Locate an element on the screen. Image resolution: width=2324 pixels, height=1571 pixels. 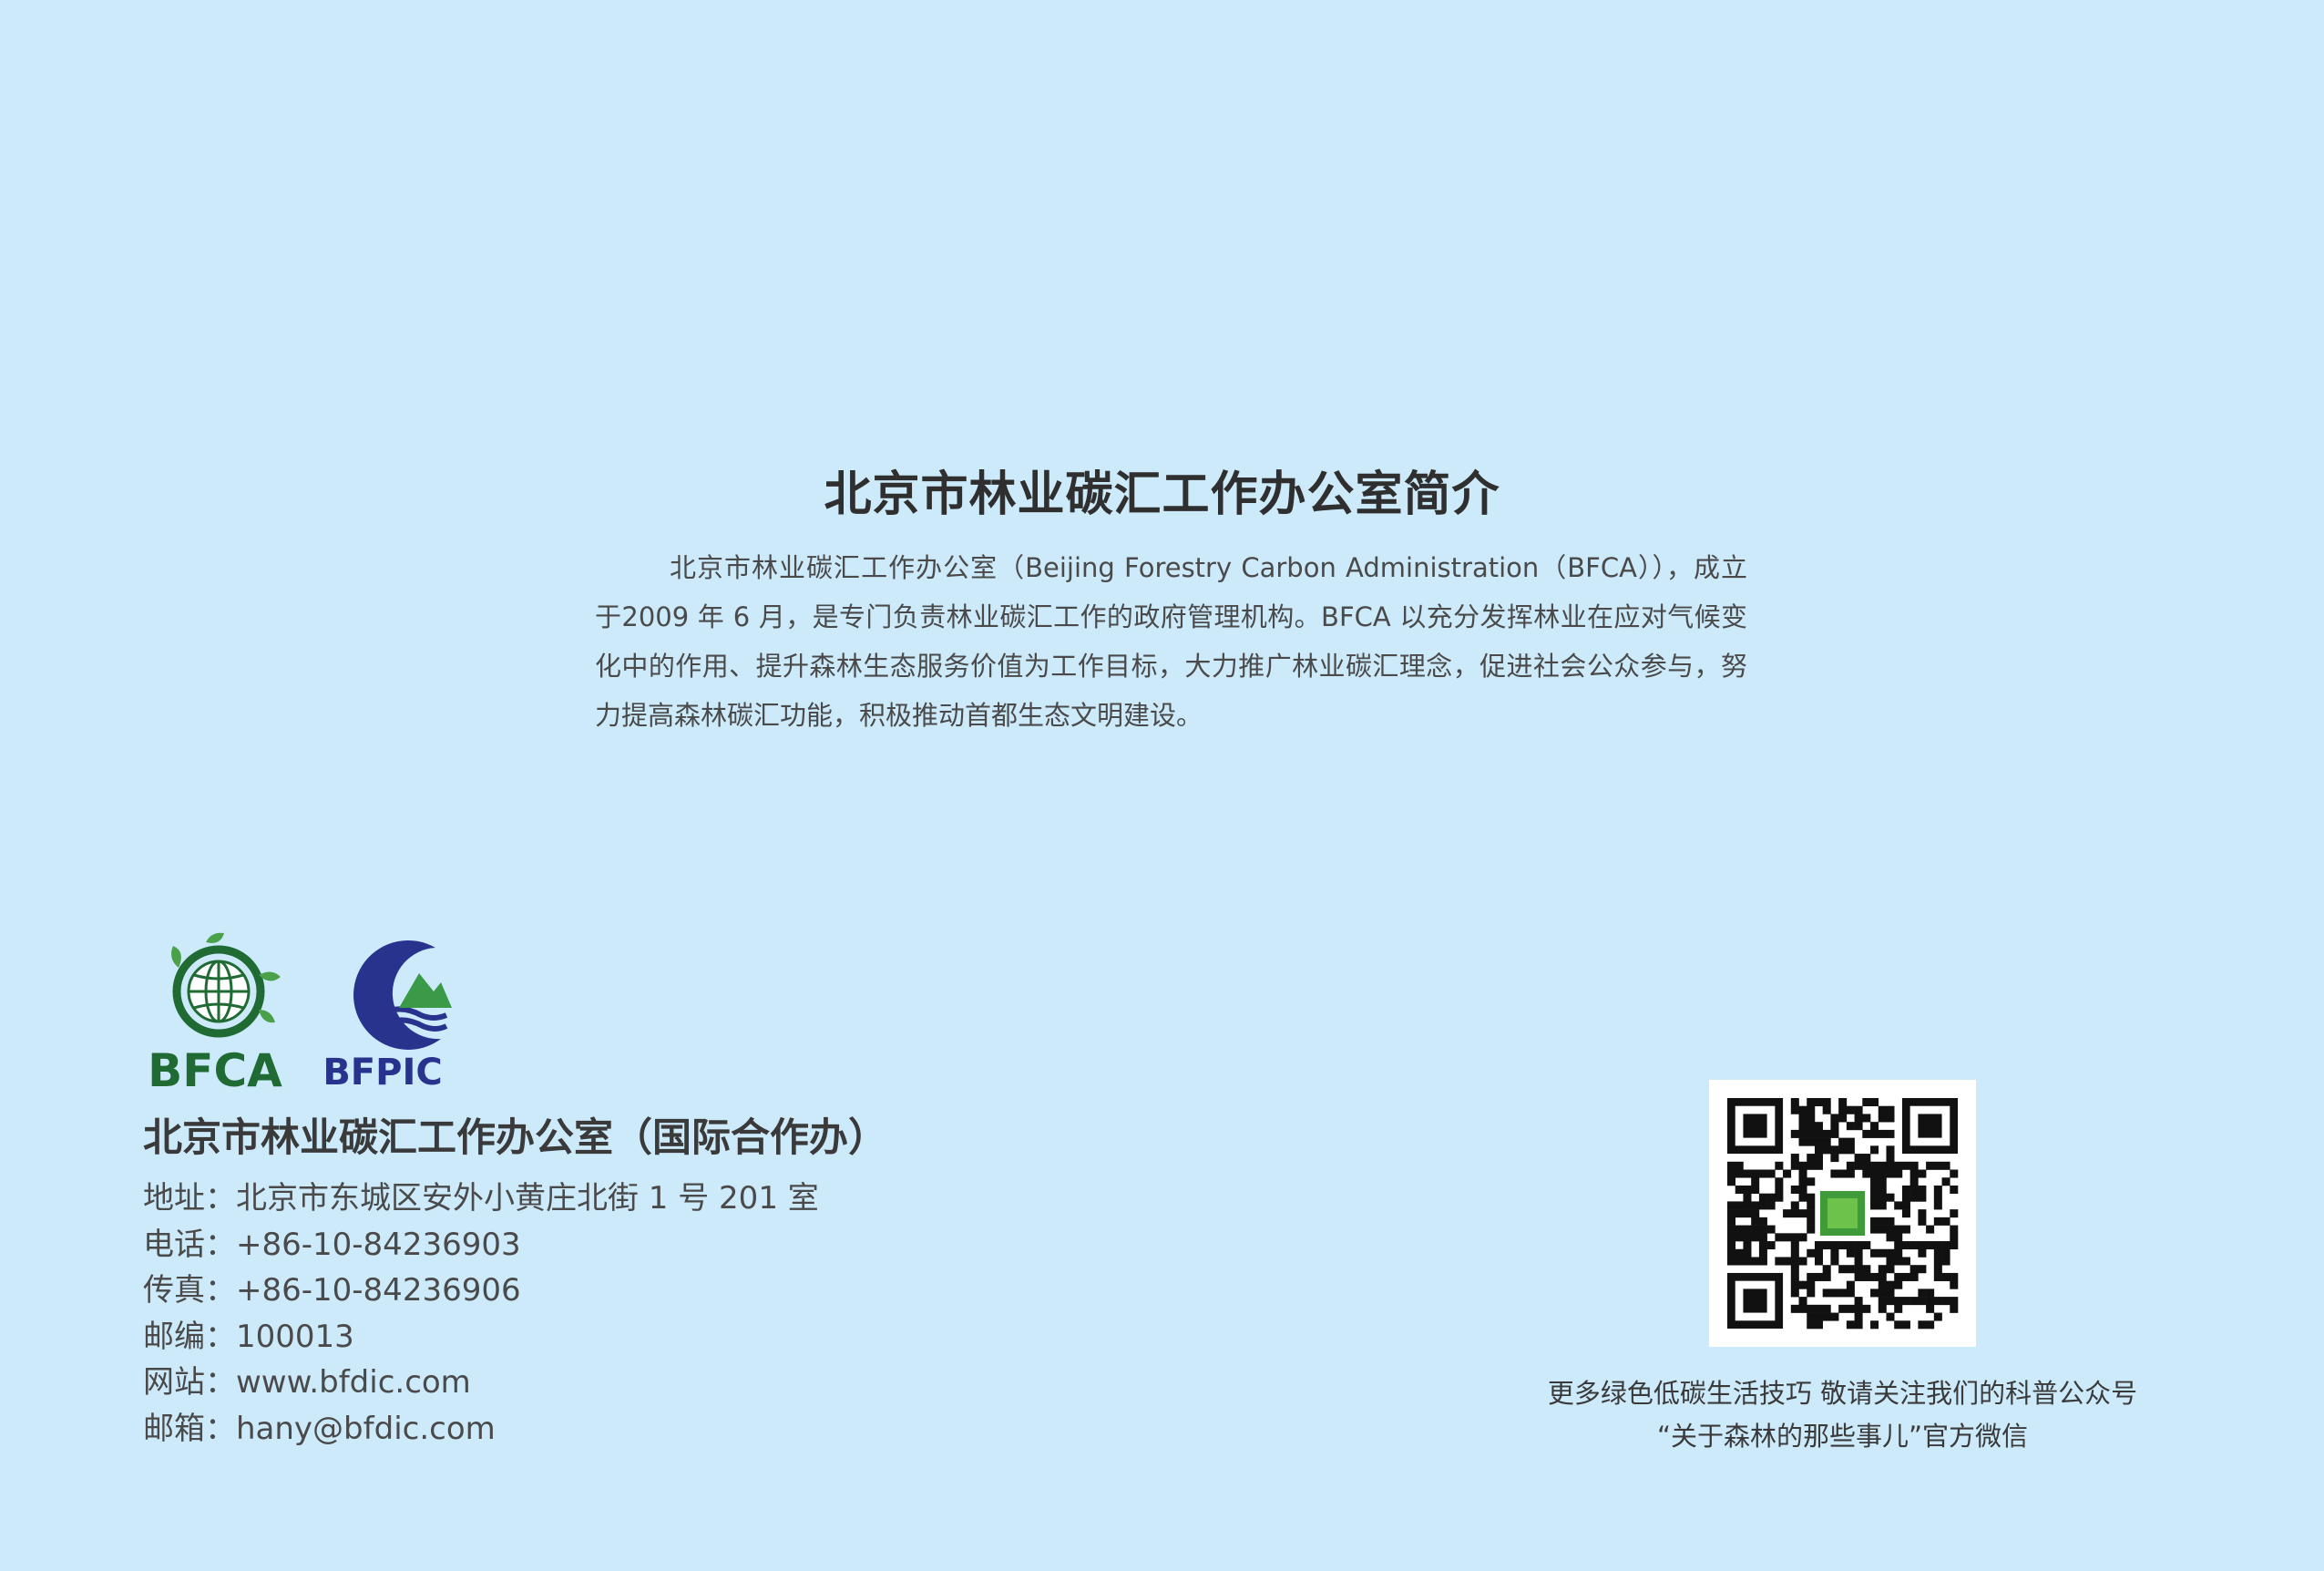
email-label: 邮箱： is located at coordinates (190, 1428).